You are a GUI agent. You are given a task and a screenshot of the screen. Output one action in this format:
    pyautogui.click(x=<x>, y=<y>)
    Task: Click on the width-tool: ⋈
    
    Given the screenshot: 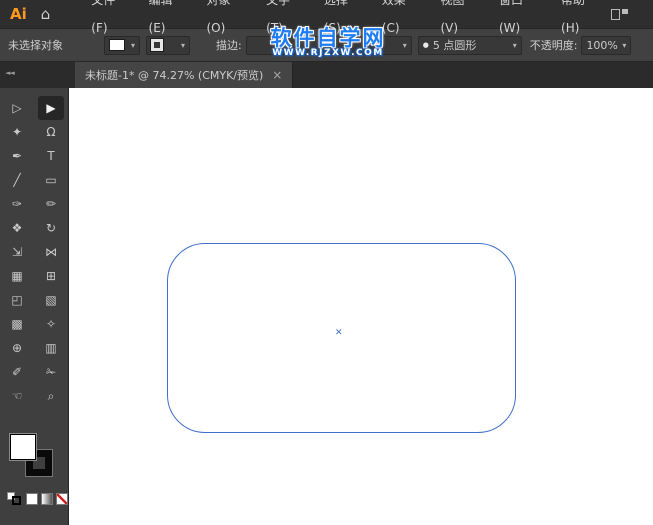 What is the action you would take?
    pyautogui.click(x=51, y=252)
    